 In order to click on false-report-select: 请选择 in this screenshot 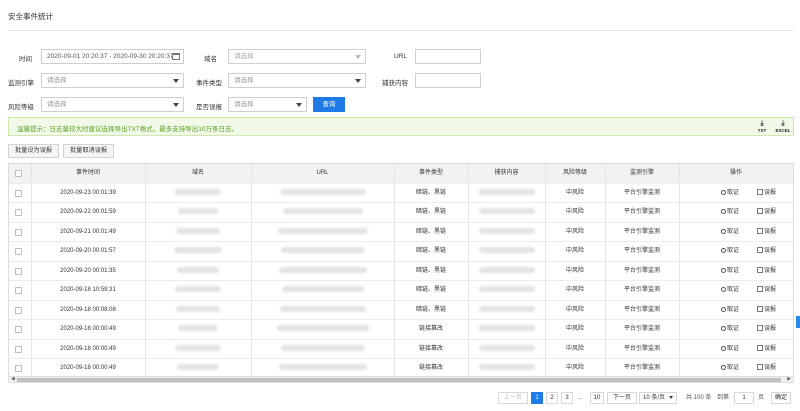, I will do `click(267, 104)`.